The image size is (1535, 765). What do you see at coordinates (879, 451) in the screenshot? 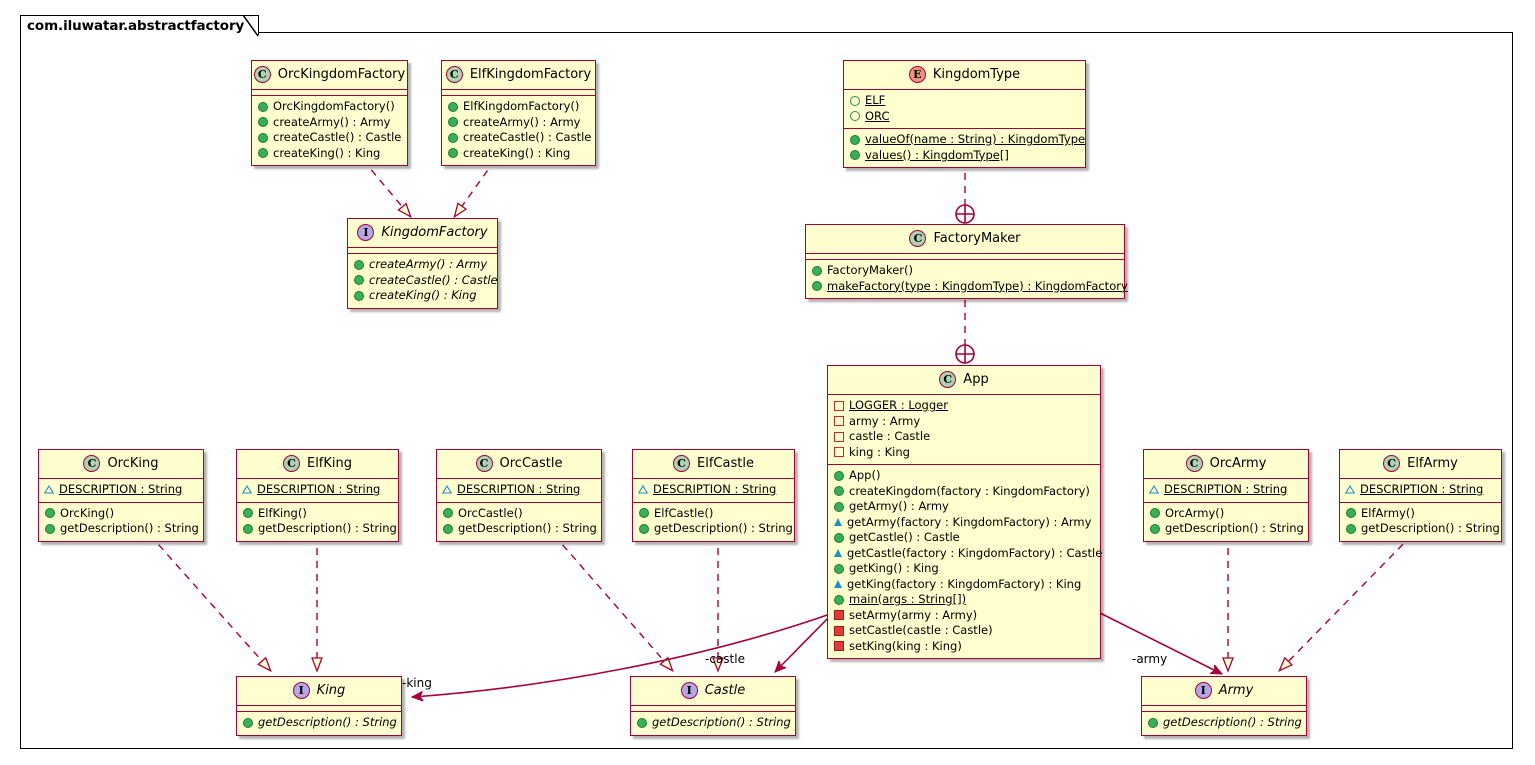
I see `field-label: king : King` at bounding box center [879, 451].